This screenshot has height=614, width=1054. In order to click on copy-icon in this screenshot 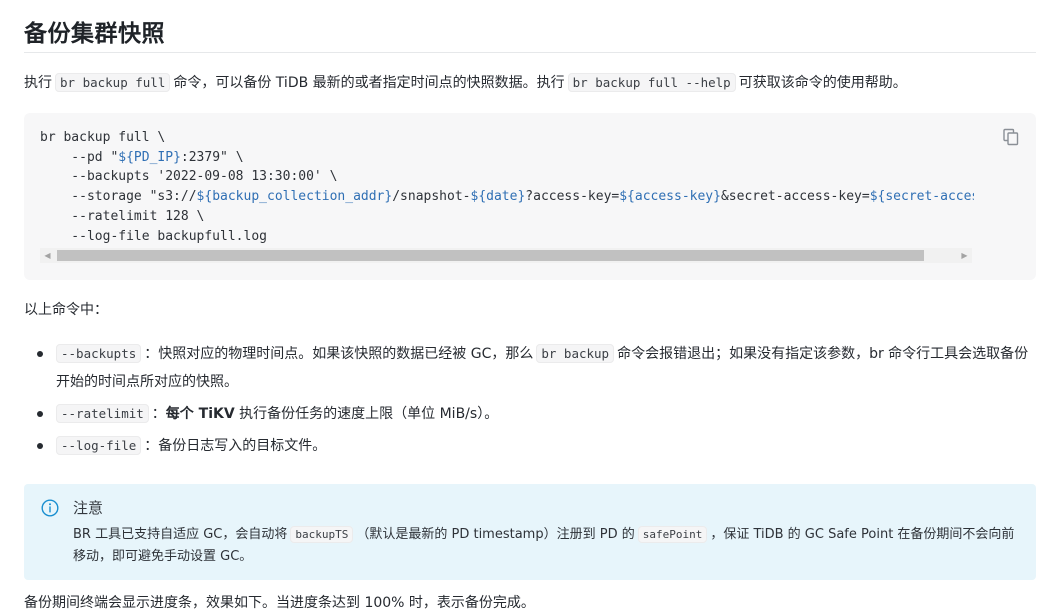, I will do `click(1011, 137)`.